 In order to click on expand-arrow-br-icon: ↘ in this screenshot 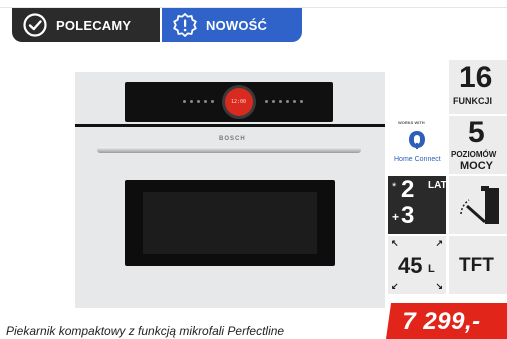, I will do `click(439, 286)`.